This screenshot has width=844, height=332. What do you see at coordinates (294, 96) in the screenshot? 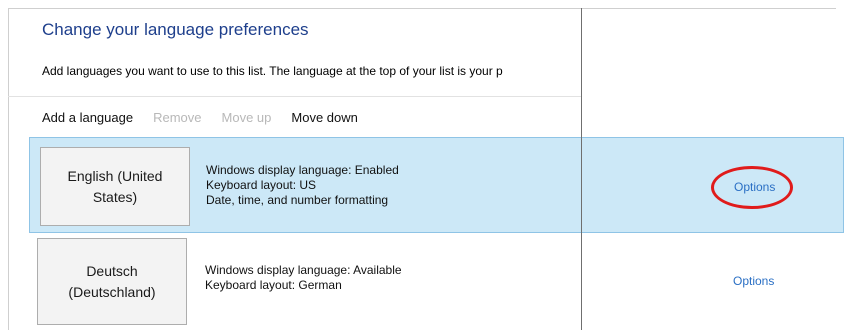
I see `header-divider` at bounding box center [294, 96].